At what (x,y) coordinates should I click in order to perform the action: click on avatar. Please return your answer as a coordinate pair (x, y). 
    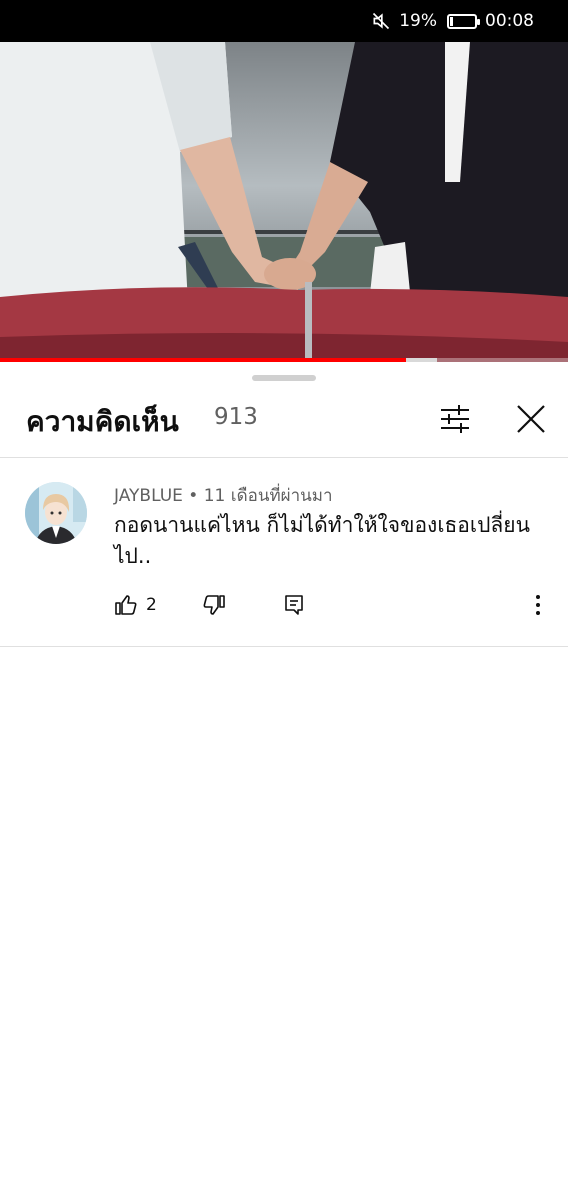
    Looking at the image, I should click on (56, 513).